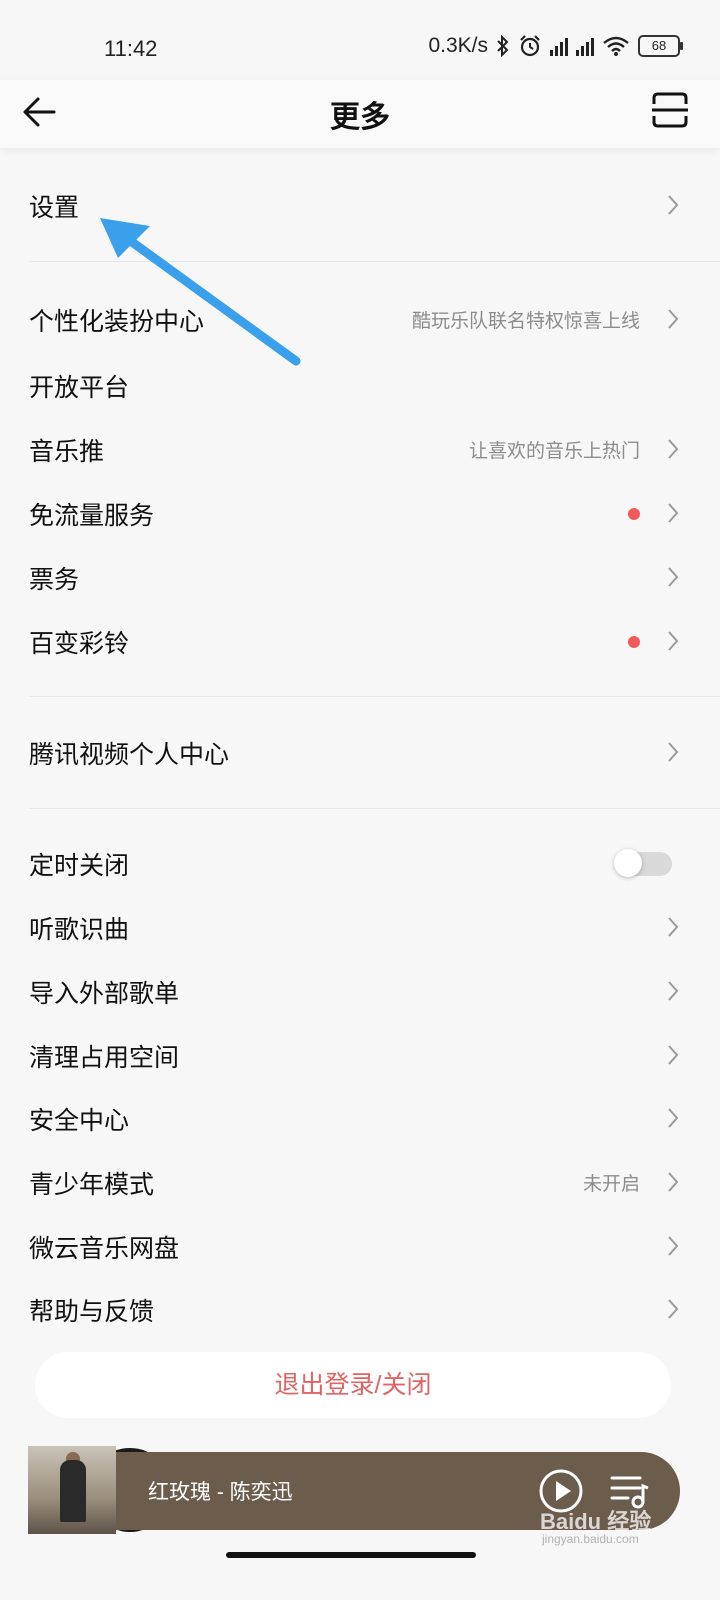 The image size is (720, 1600). I want to click on menu-item-label: 百变彩铃, so click(79, 644).